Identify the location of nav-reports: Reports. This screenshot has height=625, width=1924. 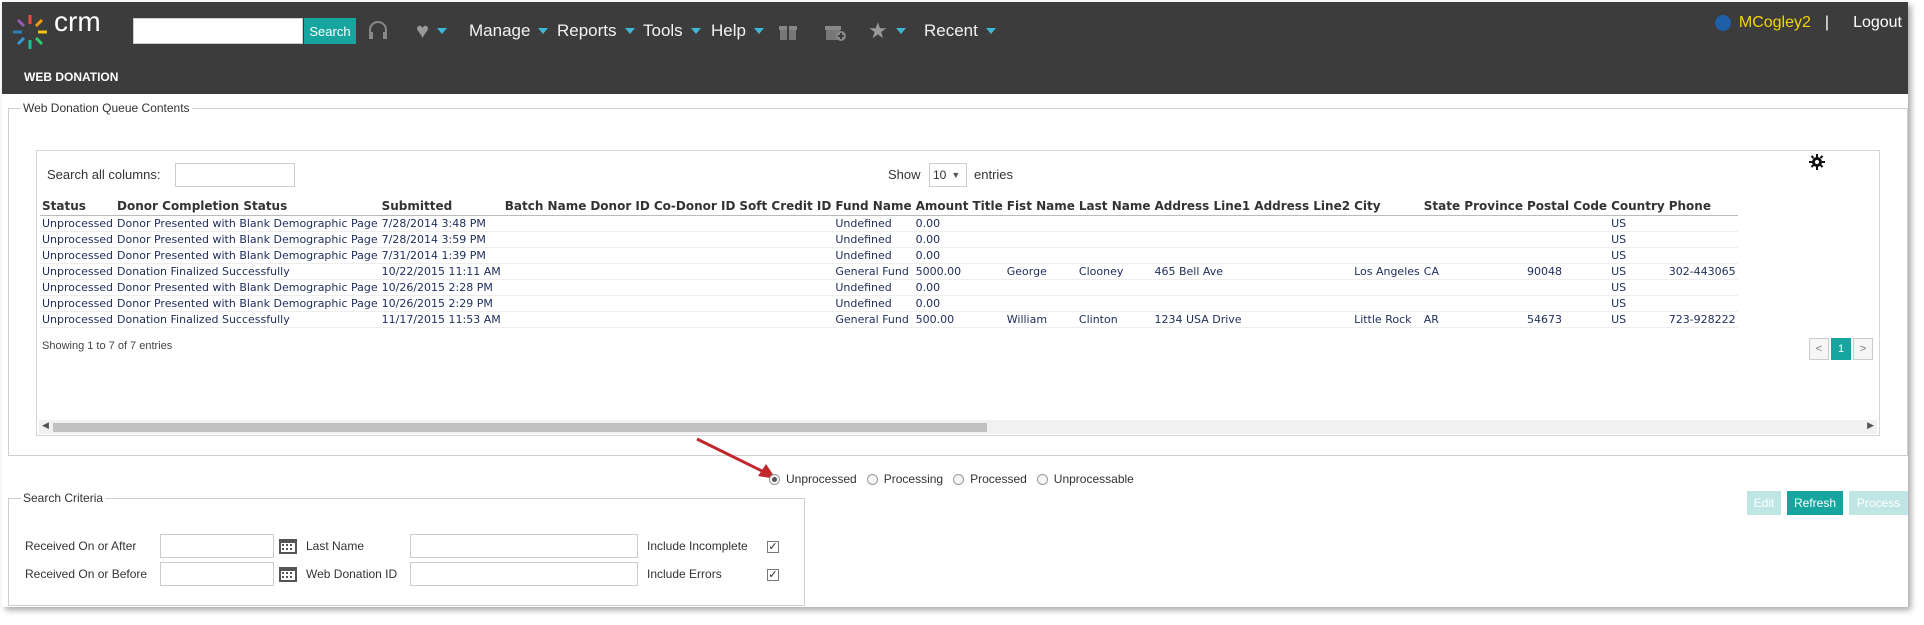
(596, 31).